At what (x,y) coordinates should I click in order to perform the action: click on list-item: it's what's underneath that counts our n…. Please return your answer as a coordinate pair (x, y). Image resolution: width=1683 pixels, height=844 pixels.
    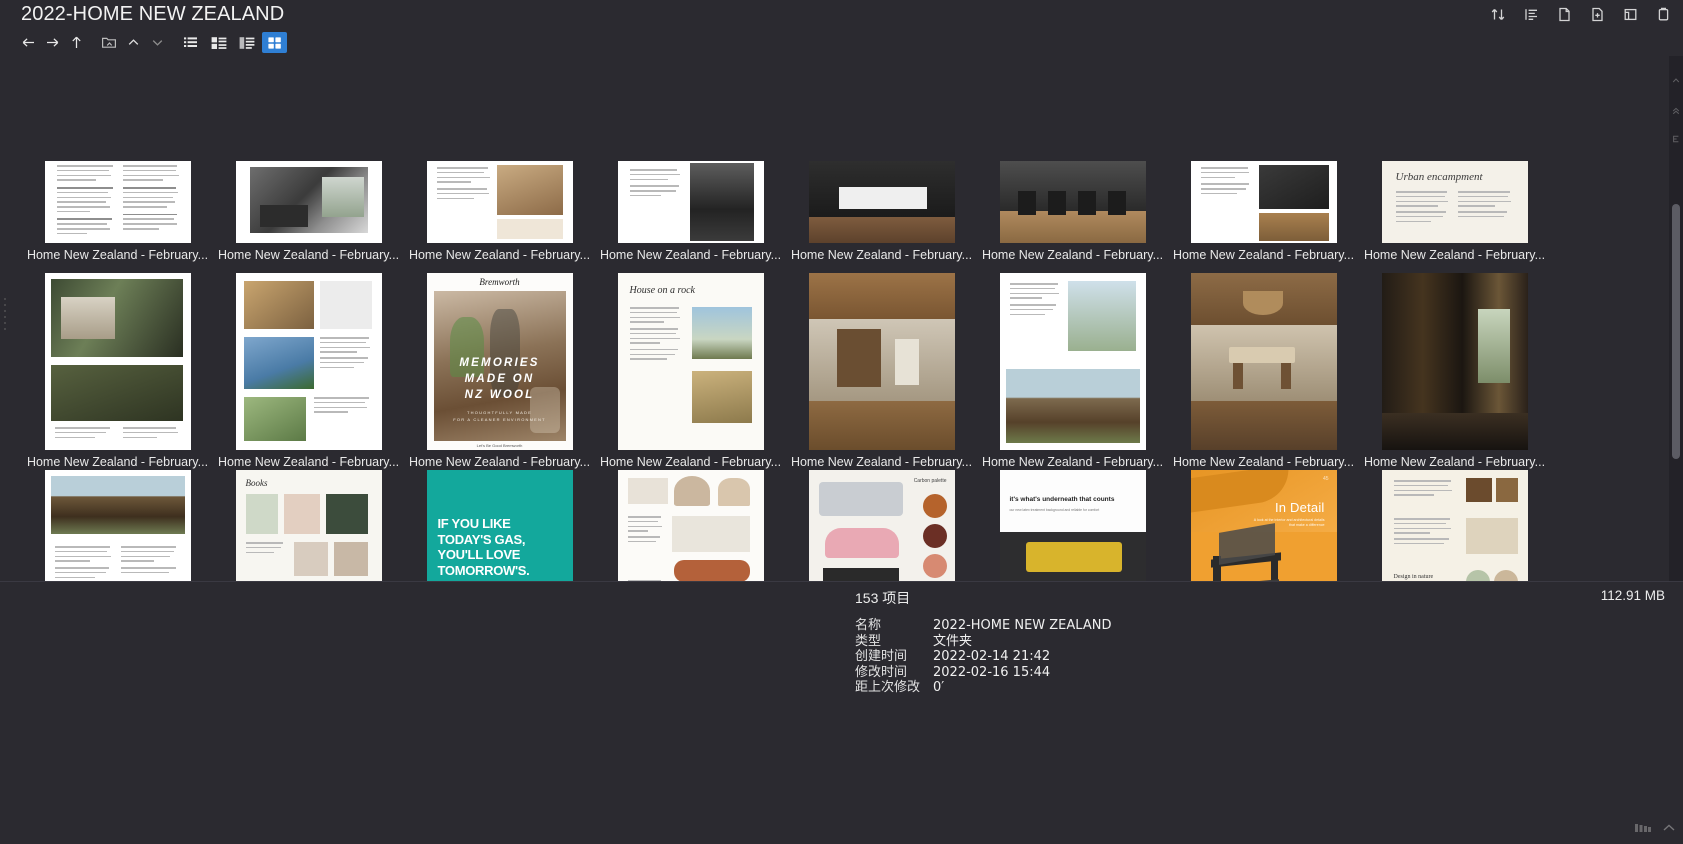
    Looking at the image, I should click on (1072, 525).